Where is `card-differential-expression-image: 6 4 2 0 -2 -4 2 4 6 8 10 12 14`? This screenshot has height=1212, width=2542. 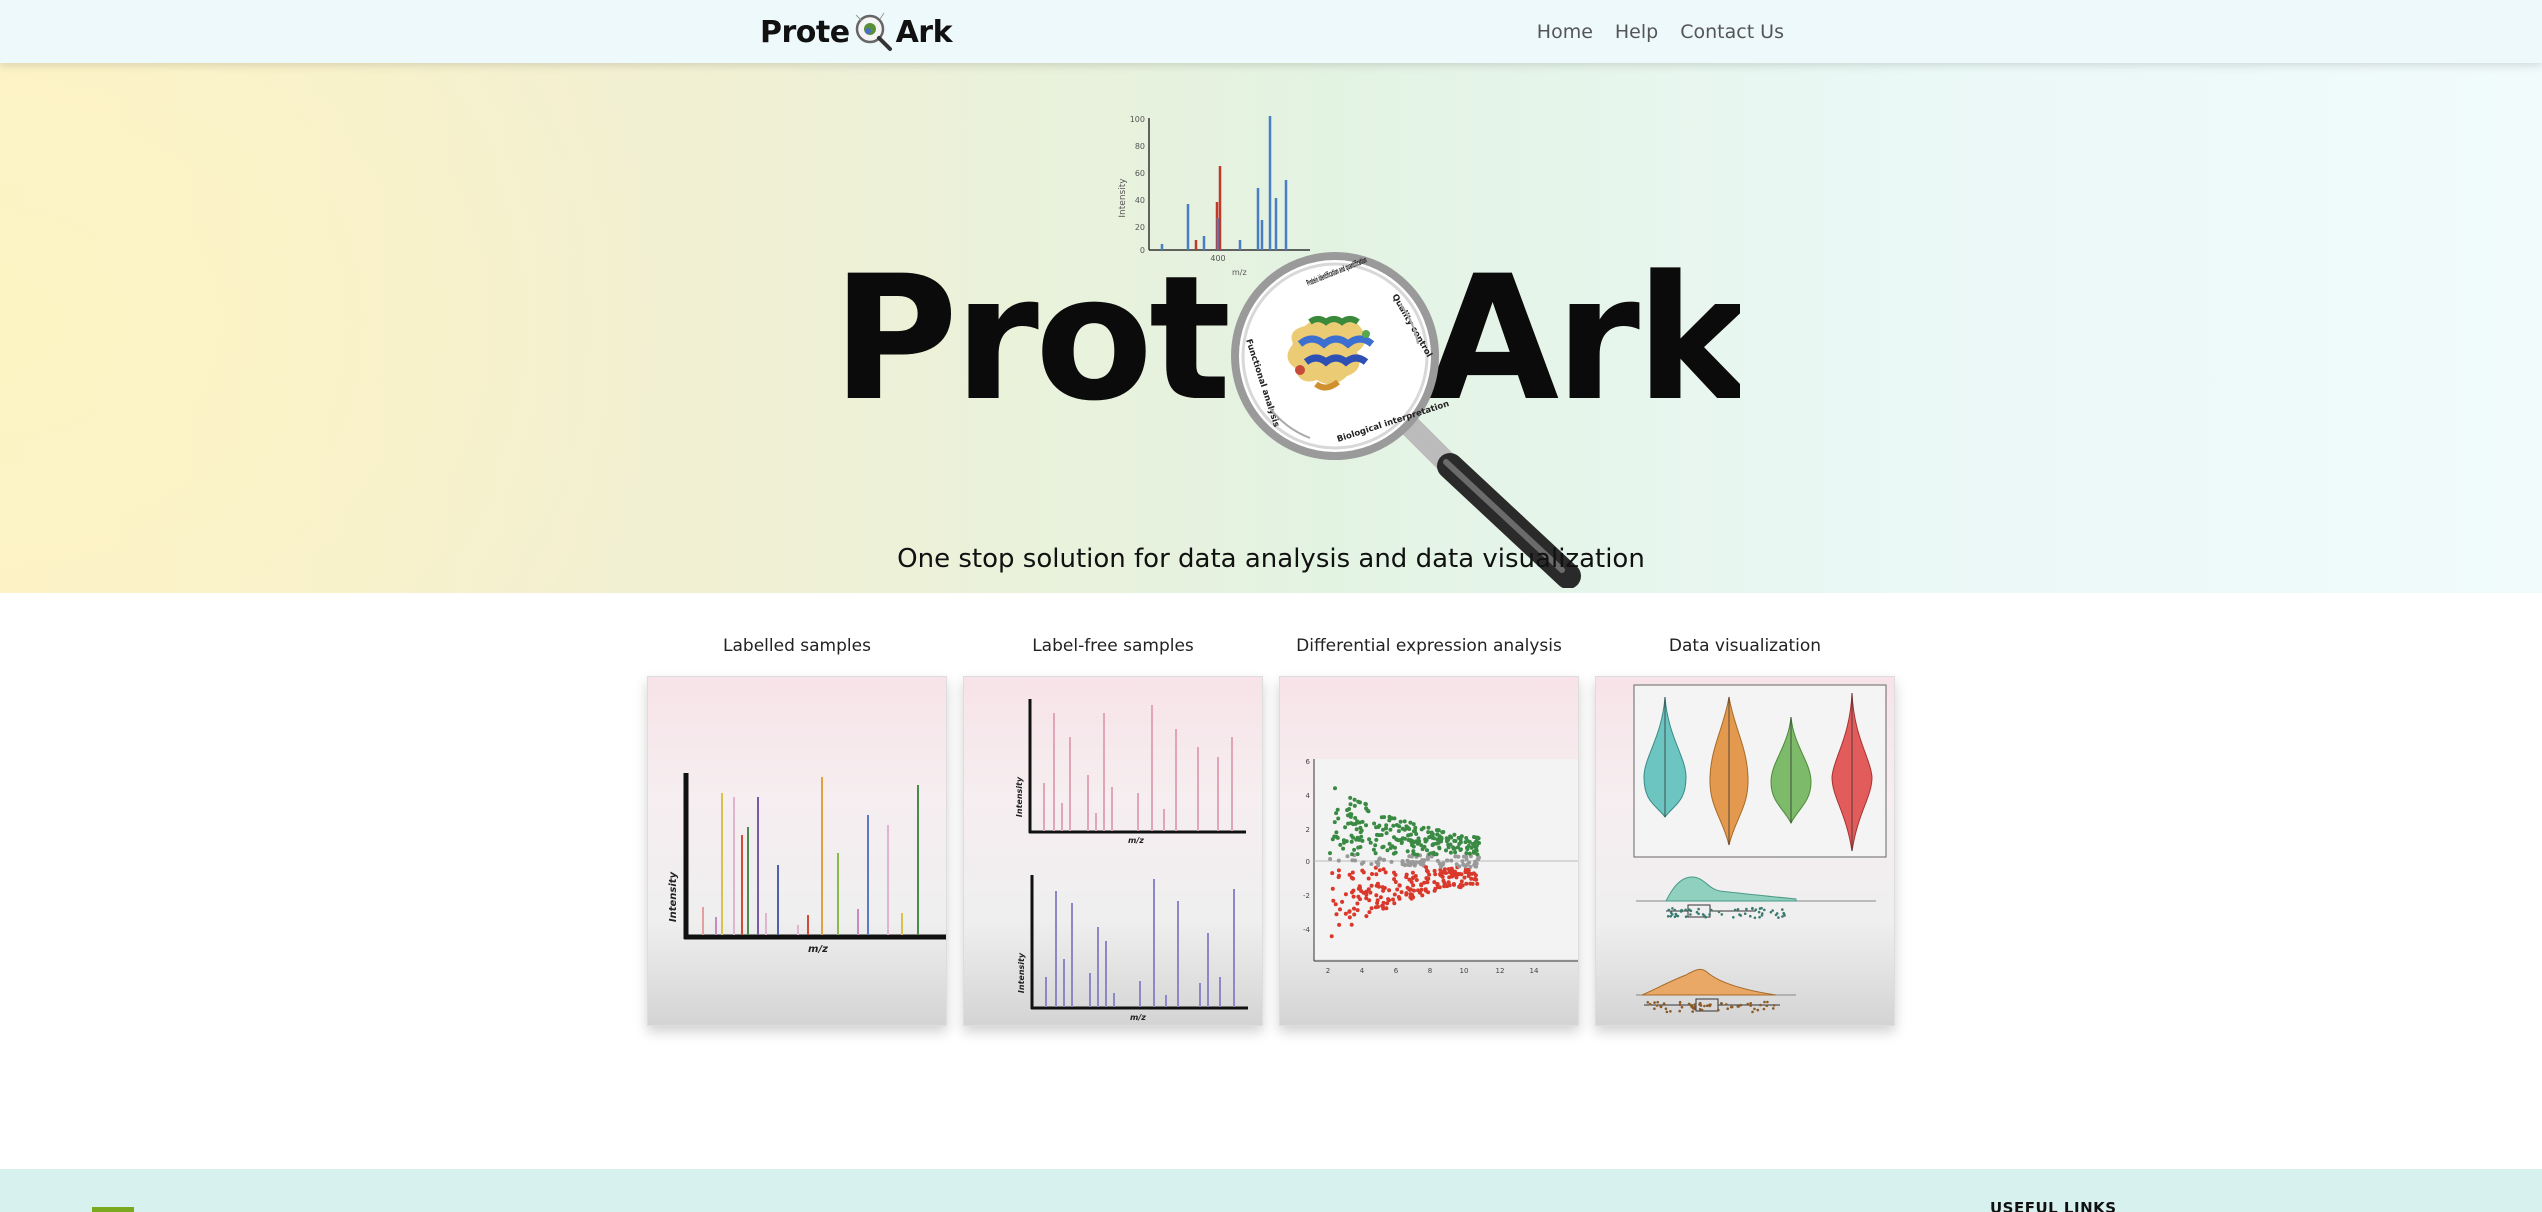
card-differential-expression-image: 6 4 2 0 -2 -4 2 4 6 8 10 12 14 is located at coordinates (1429, 851).